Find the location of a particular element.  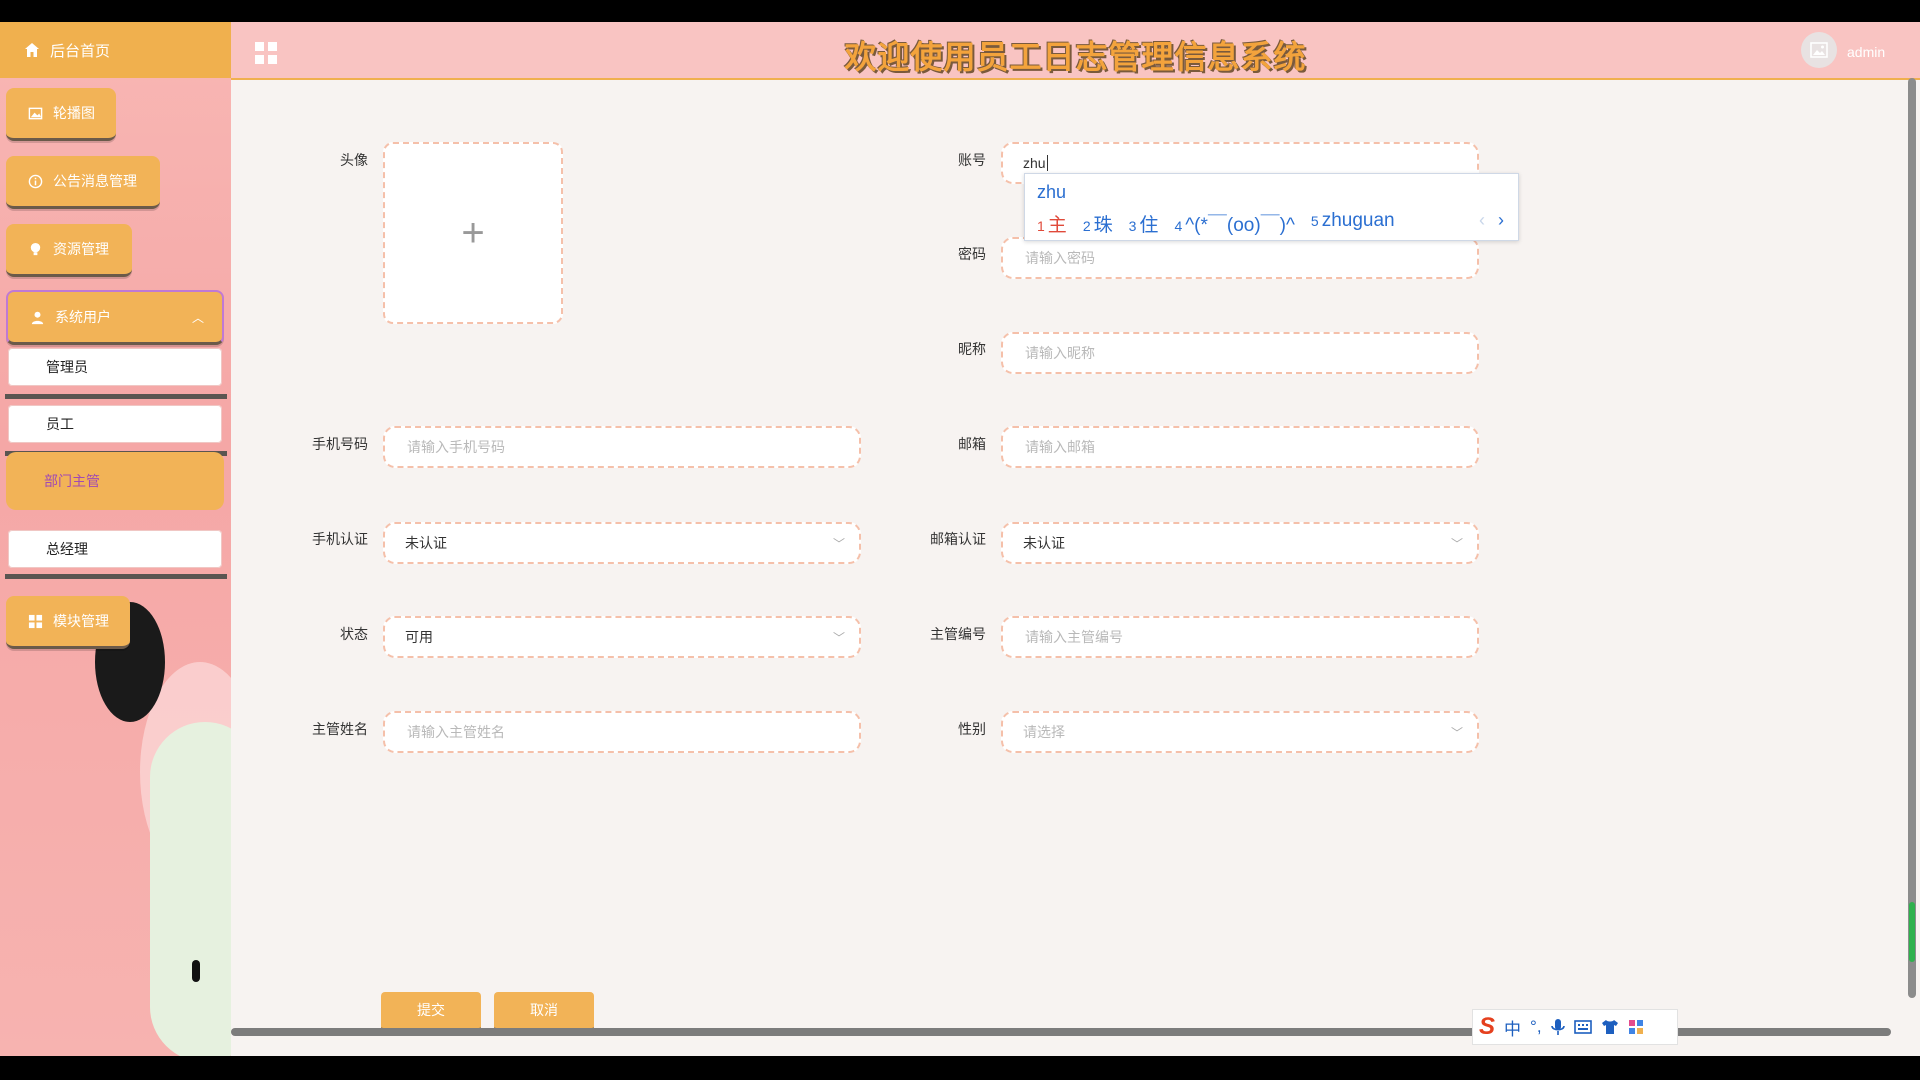

supervisor-no-label: 主管编号 is located at coordinates (958, 634).